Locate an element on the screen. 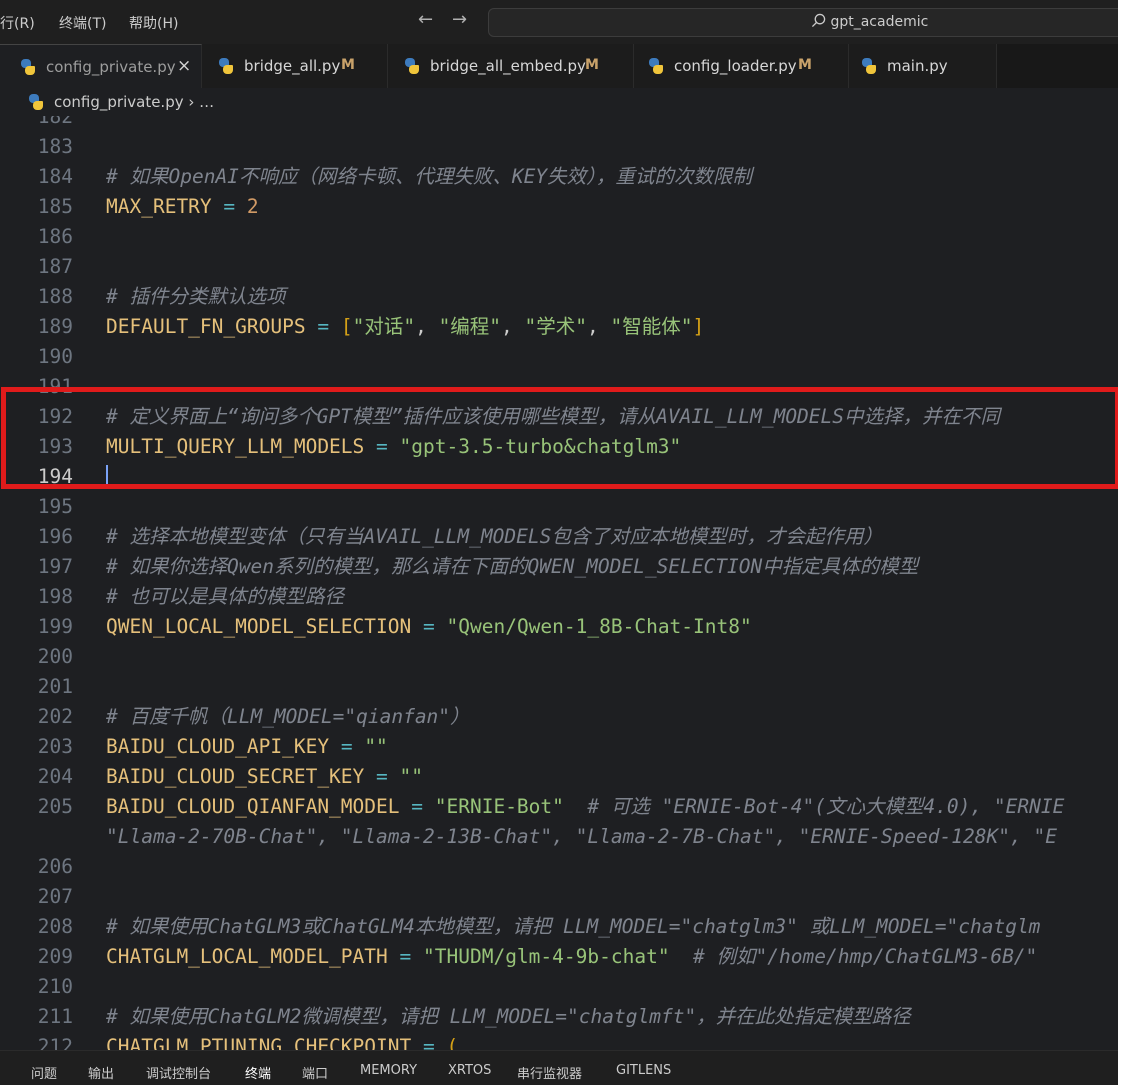  code-line: 200 is located at coordinates (559, 657).